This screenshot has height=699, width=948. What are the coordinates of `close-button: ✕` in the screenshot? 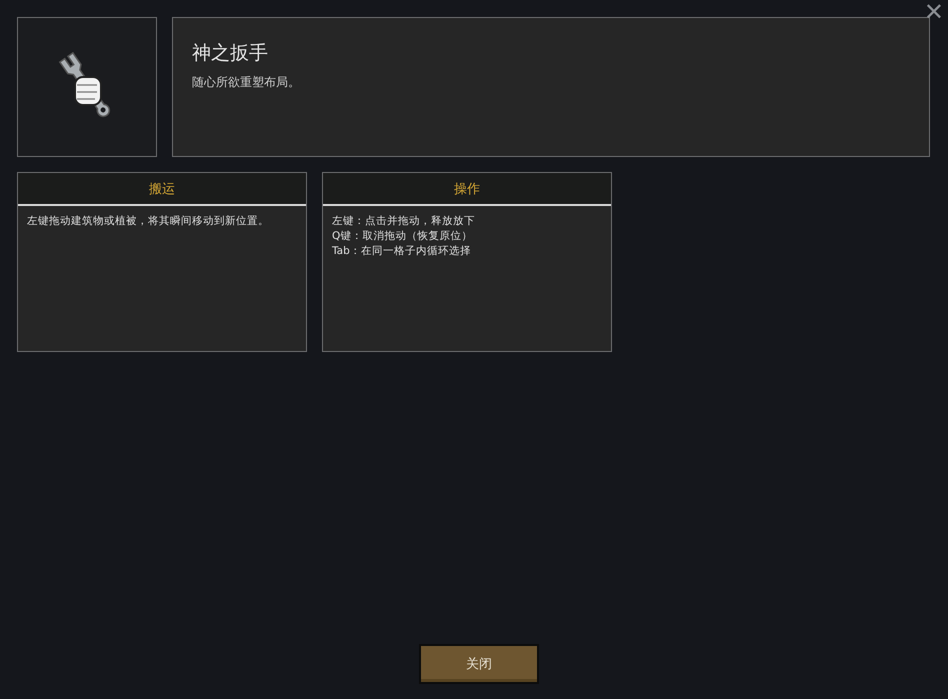 It's located at (934, 12).